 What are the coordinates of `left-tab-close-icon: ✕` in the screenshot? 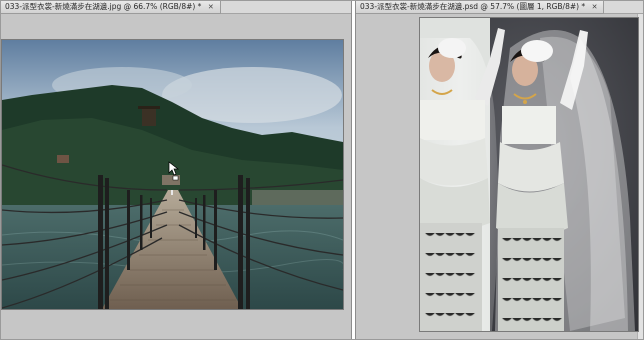 It's located at (211, 7).